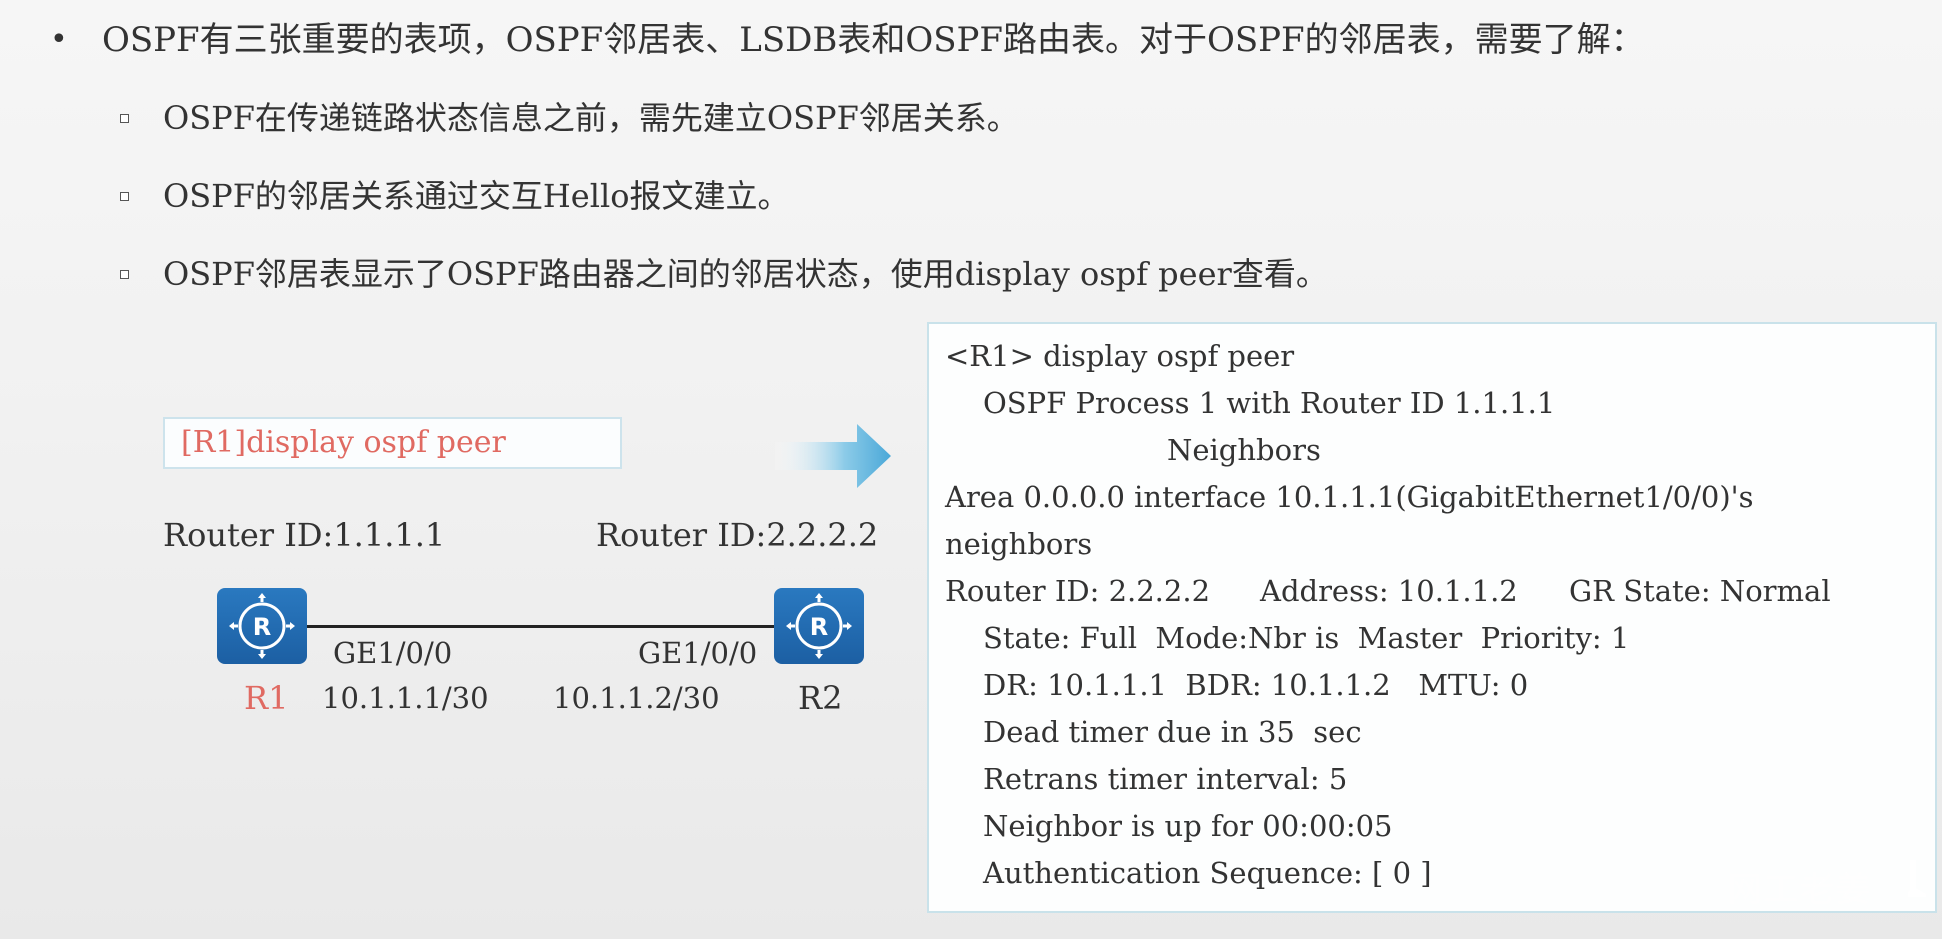 This screenshot has height=939, width=1942. I want to click on router-r1-icon: R, so click(262, 626).